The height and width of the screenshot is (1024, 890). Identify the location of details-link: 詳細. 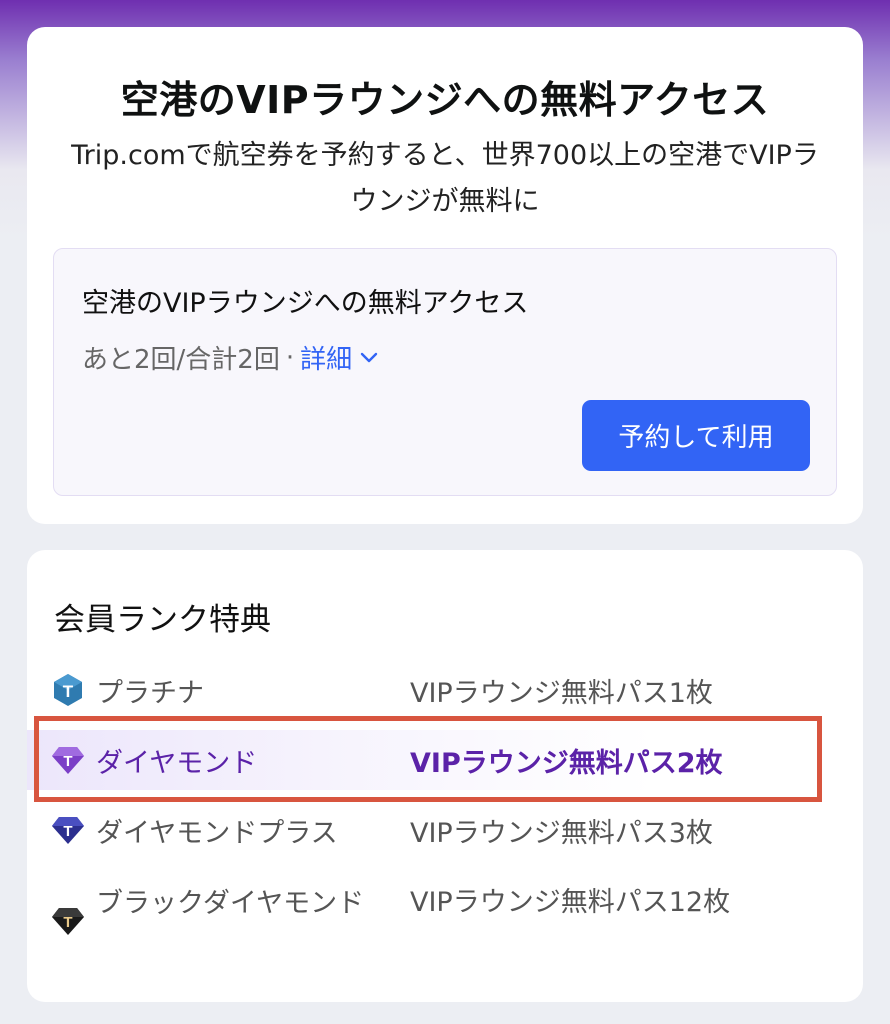
(339, 357).